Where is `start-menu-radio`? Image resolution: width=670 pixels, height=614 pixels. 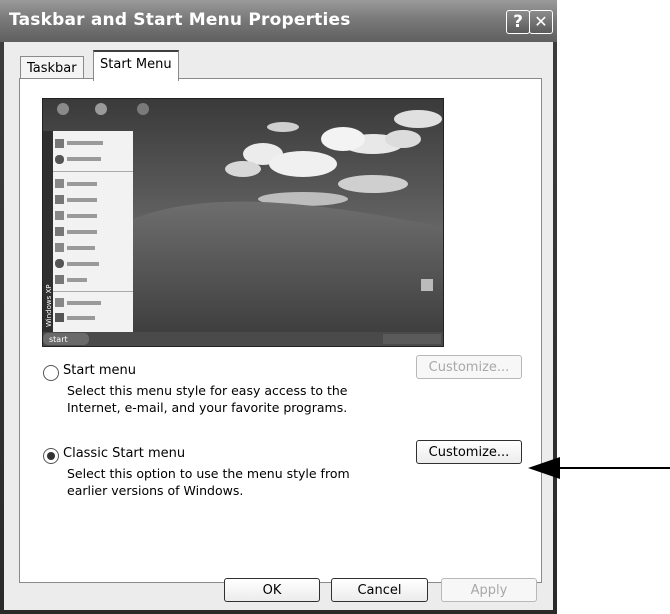 start-menu-radio is located at coordinates (51, 373).